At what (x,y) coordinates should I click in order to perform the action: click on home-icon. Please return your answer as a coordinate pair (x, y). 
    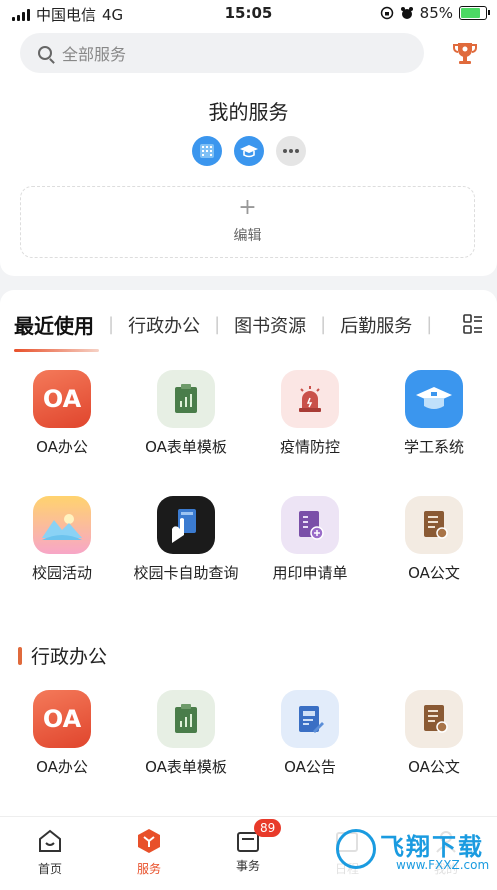
    Looking at the image, I should click on (50, 840).